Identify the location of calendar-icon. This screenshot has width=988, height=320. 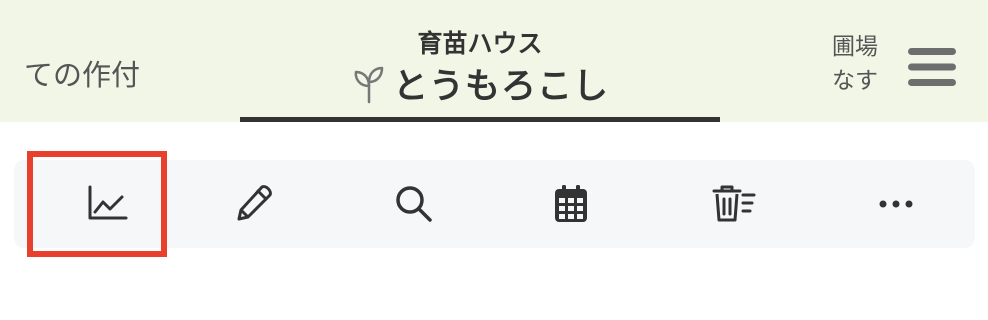
(571, 203).